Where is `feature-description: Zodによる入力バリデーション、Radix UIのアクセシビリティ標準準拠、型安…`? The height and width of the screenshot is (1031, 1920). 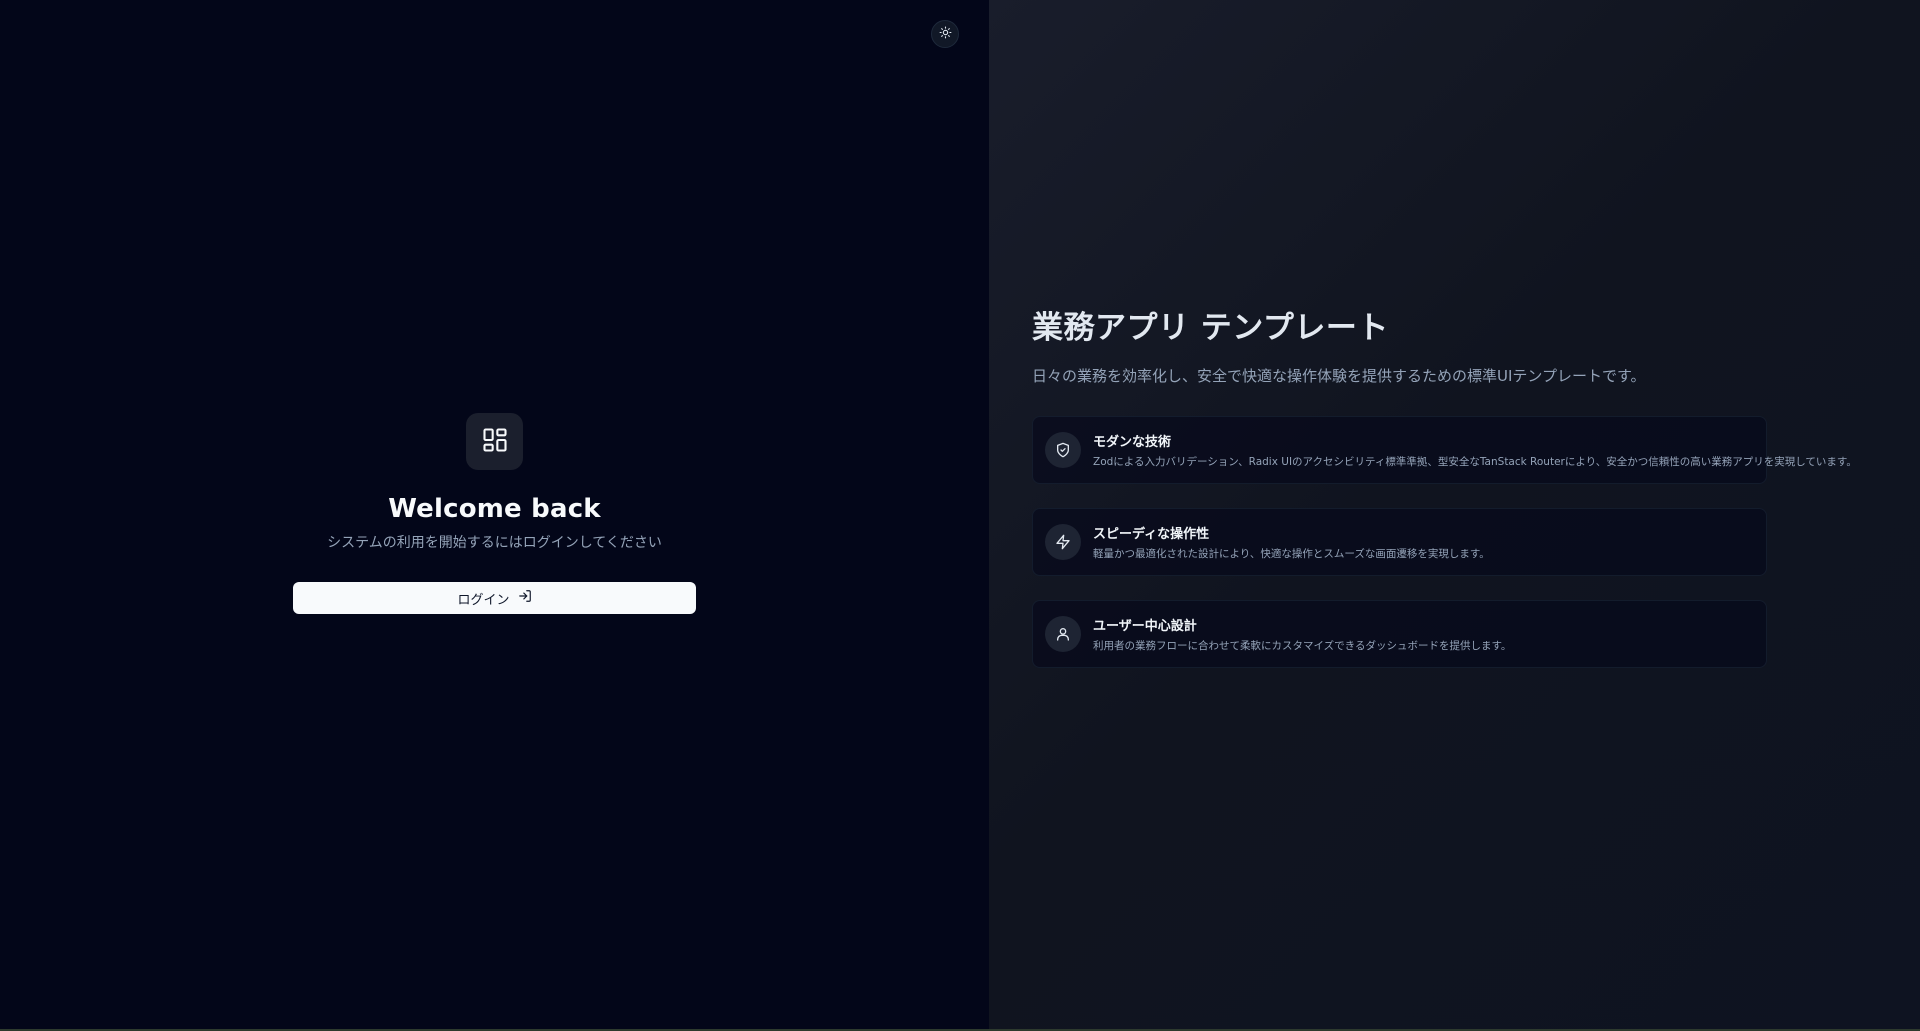
feature-description: Zodによる入力バリデーション、Radix UIのアクセシビリティ標準準拠、型安… is located at coordinates (1475, 462).